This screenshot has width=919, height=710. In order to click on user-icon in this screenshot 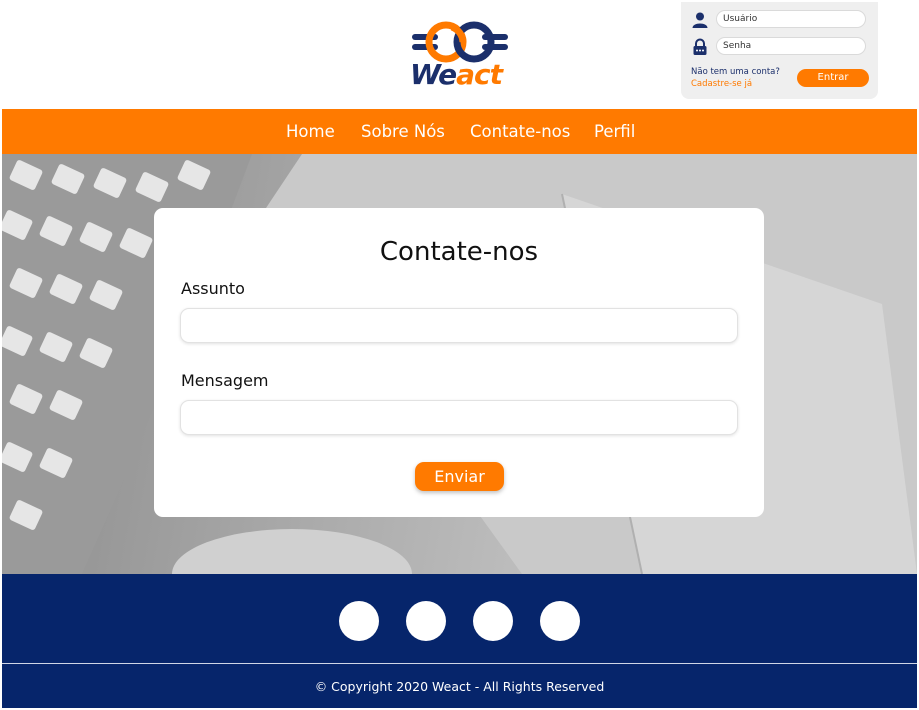, I will do `click(700, 20)`.